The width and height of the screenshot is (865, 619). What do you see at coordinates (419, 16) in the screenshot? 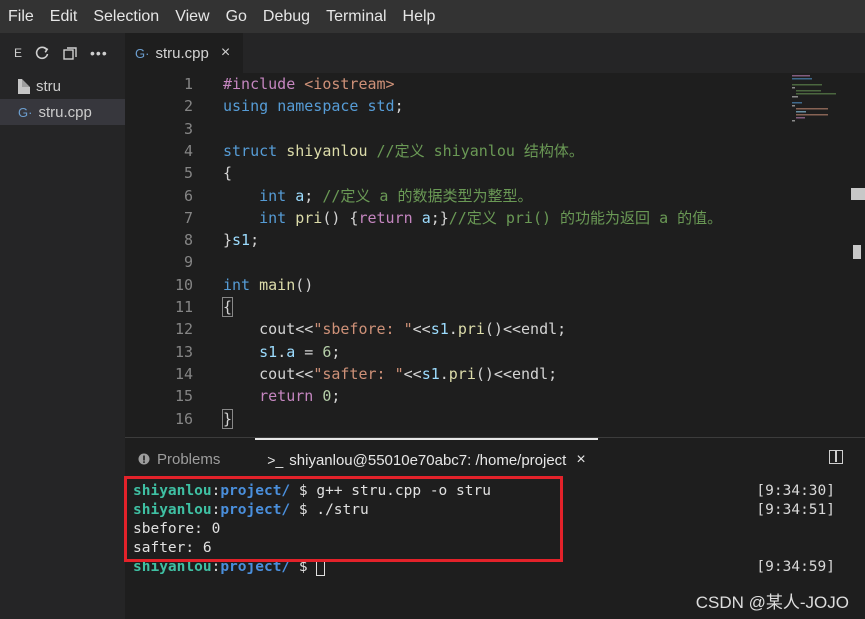
I see `menu-help: Help` at bounding box center [419, 16].